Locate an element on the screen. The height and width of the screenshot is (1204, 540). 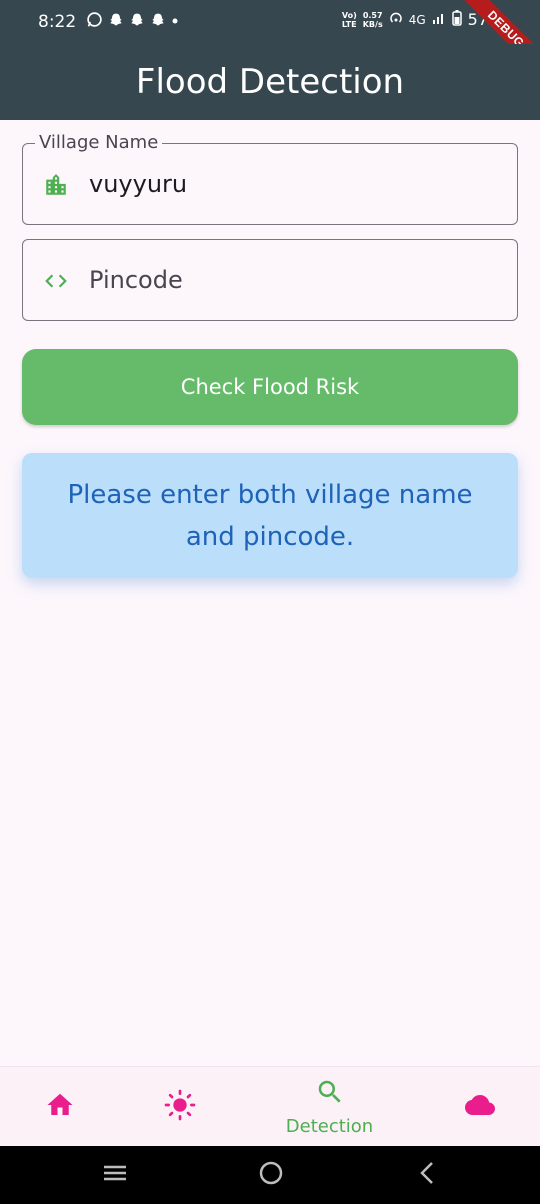
app-bar: Flood Detection is located at coordinates (270, 82).